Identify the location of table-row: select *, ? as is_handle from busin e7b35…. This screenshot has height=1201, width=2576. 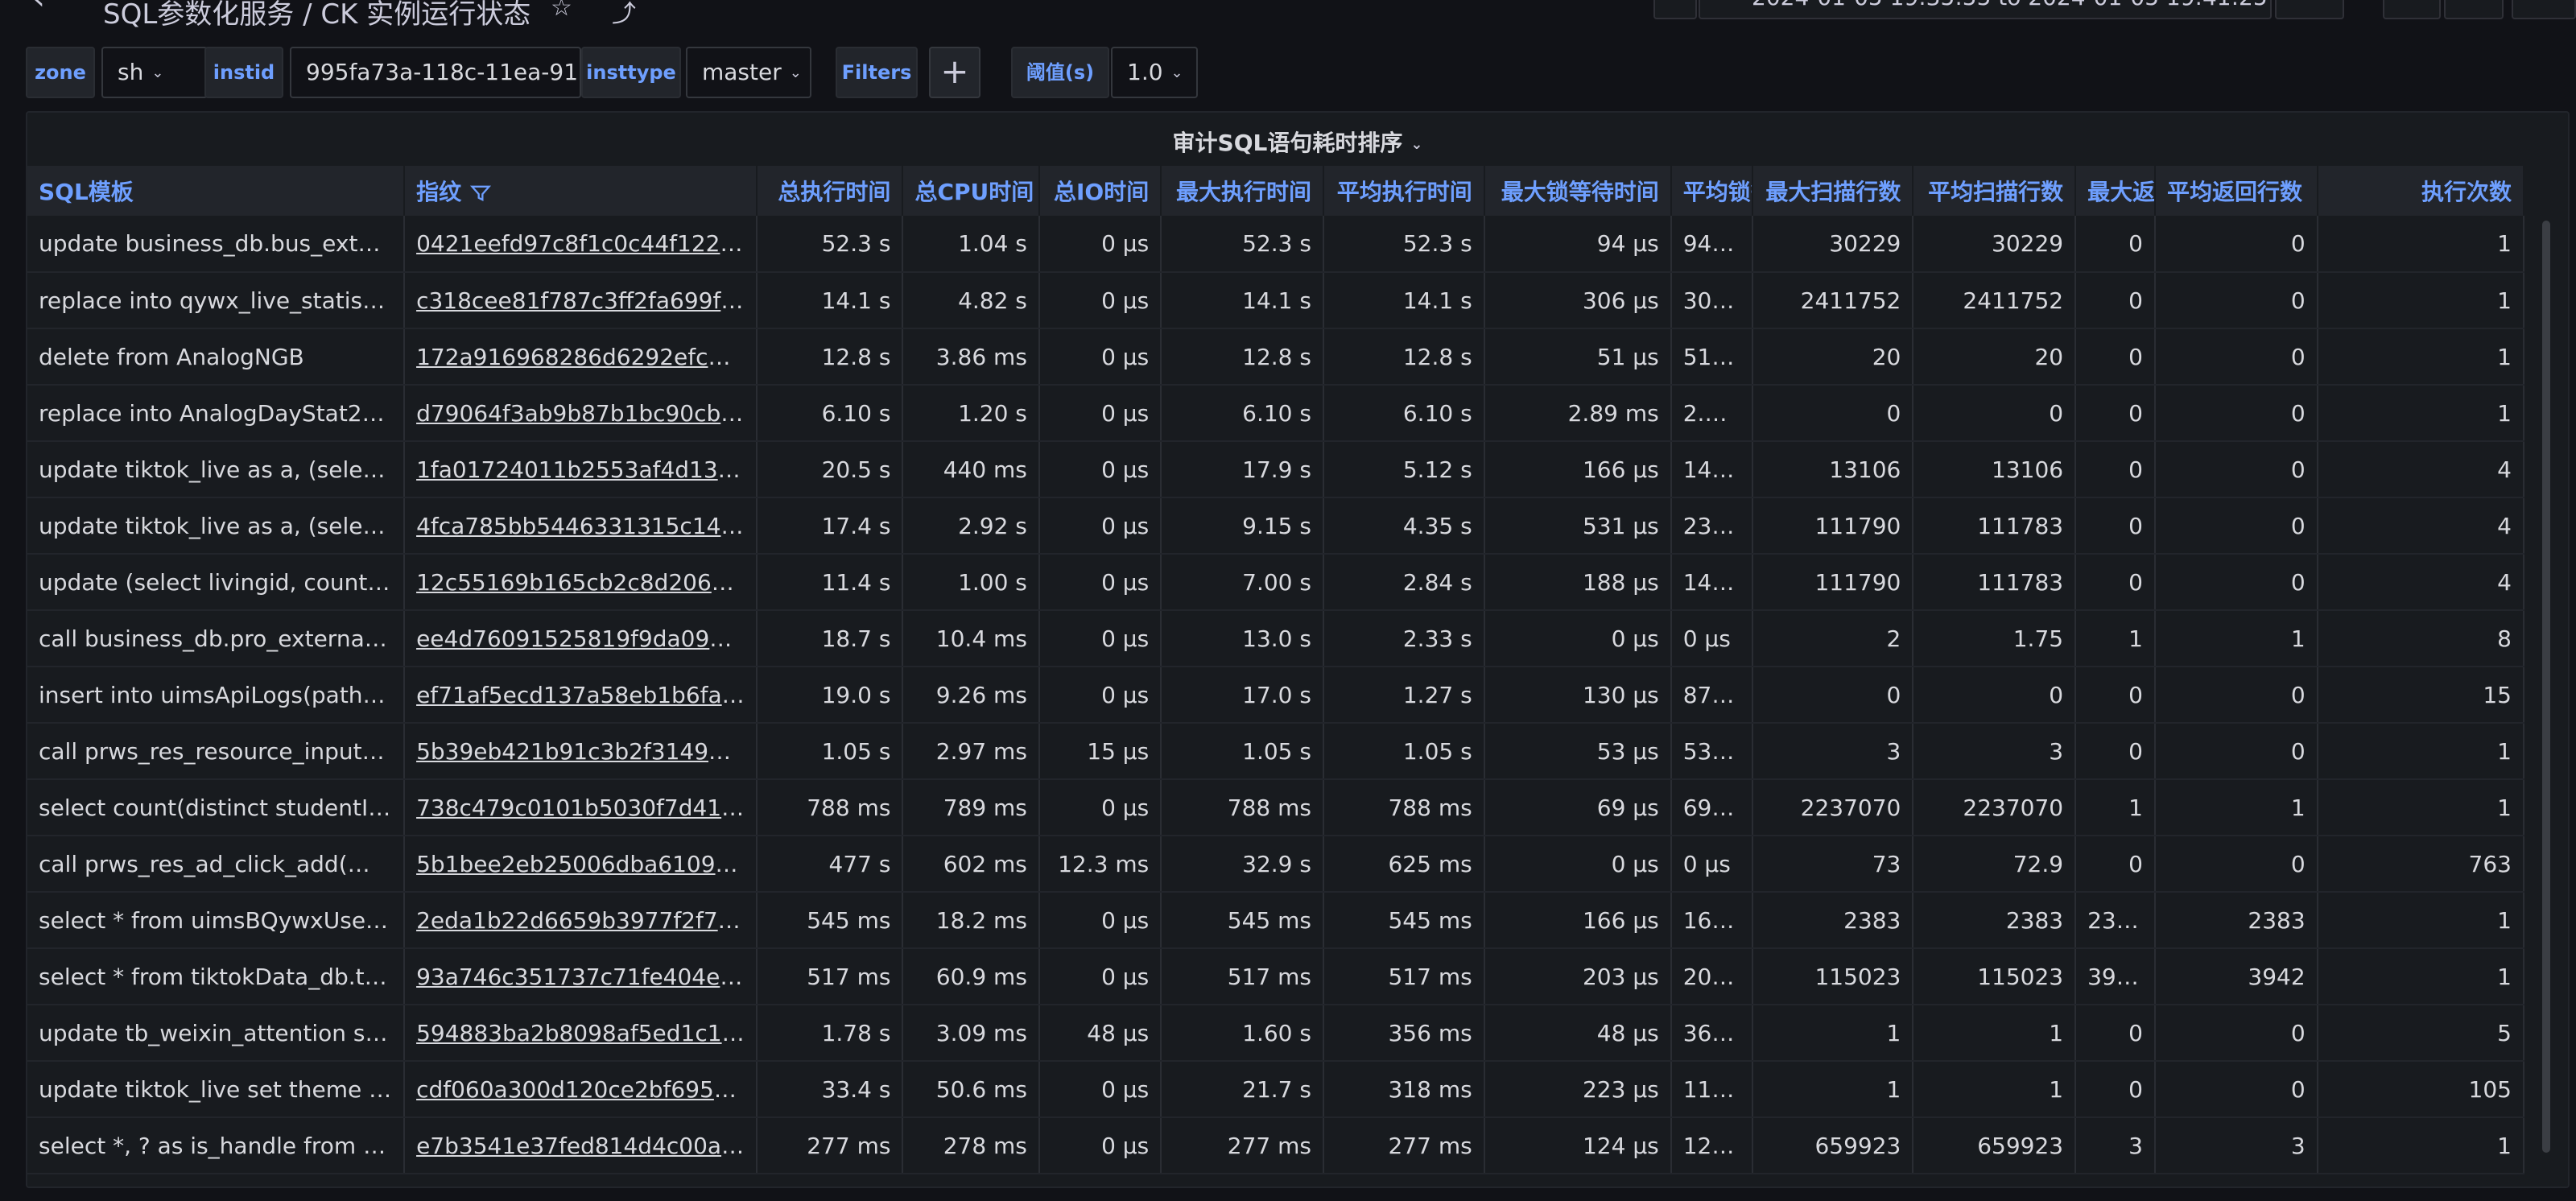
(1276, 1145).